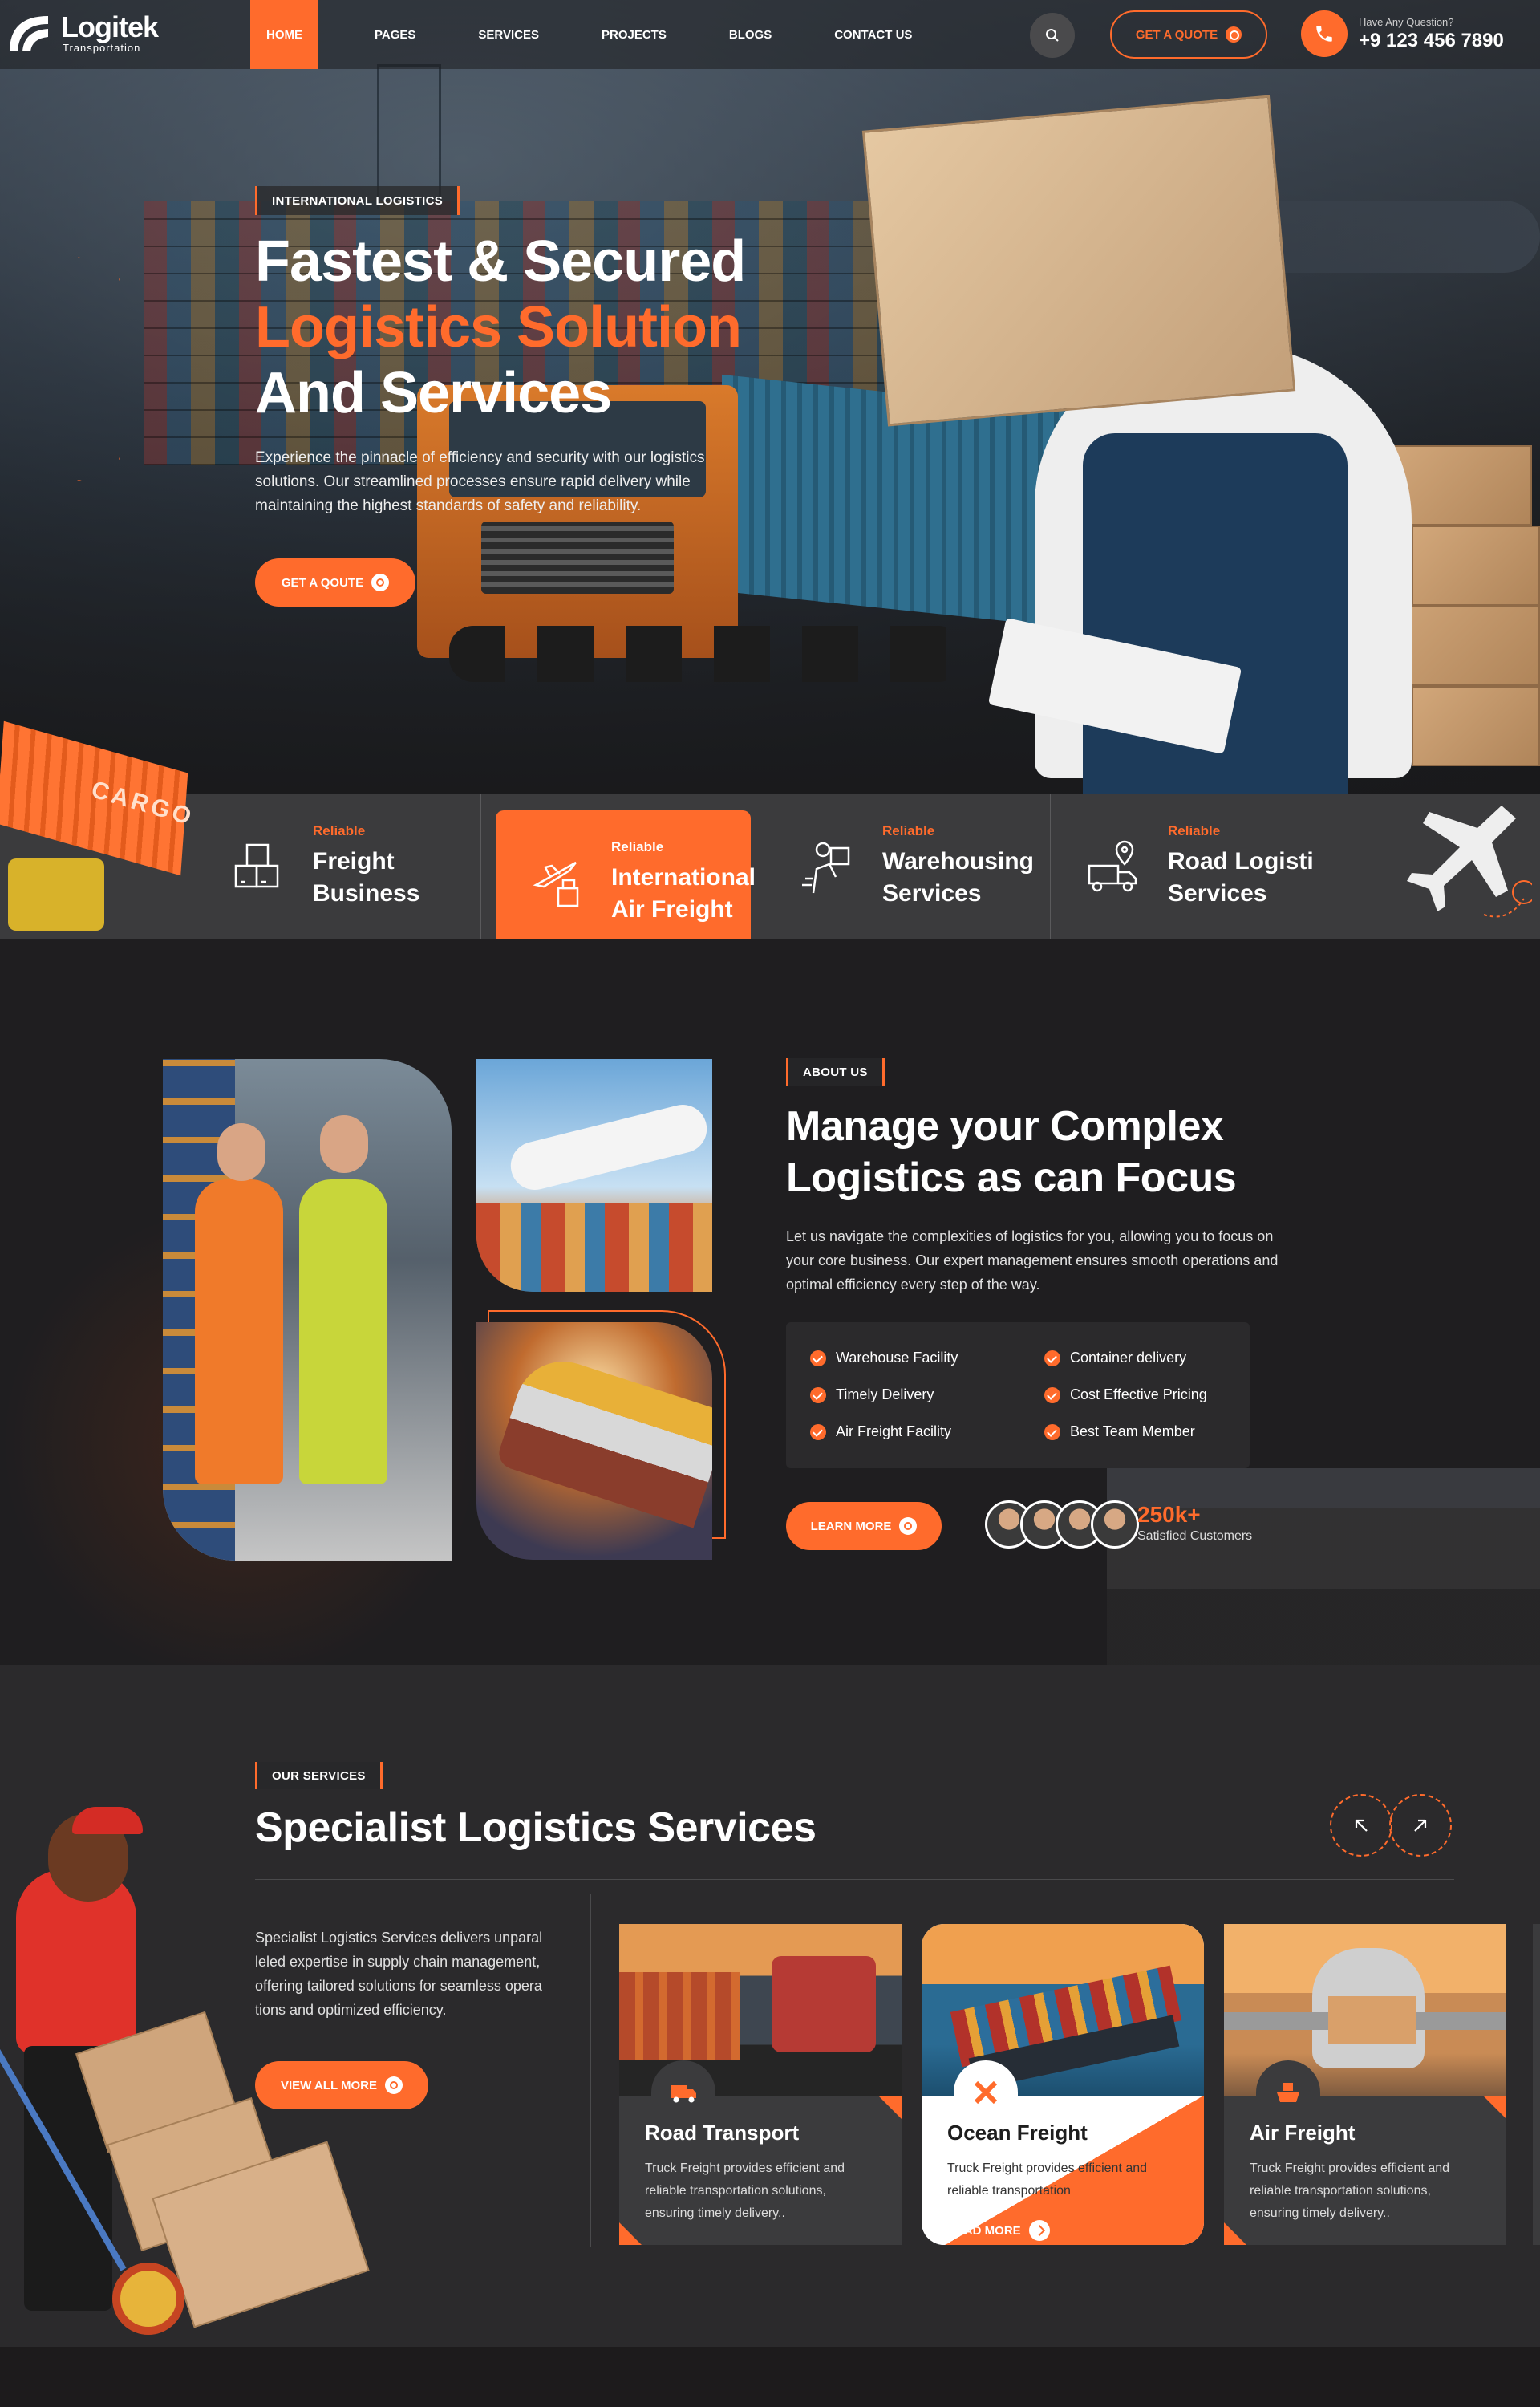 The image size is (1540, 2407). What do you see at coordinates (1533, 2084) in the screenshot?
I see `next-card-peek` at bounding box center [1533, 2084].